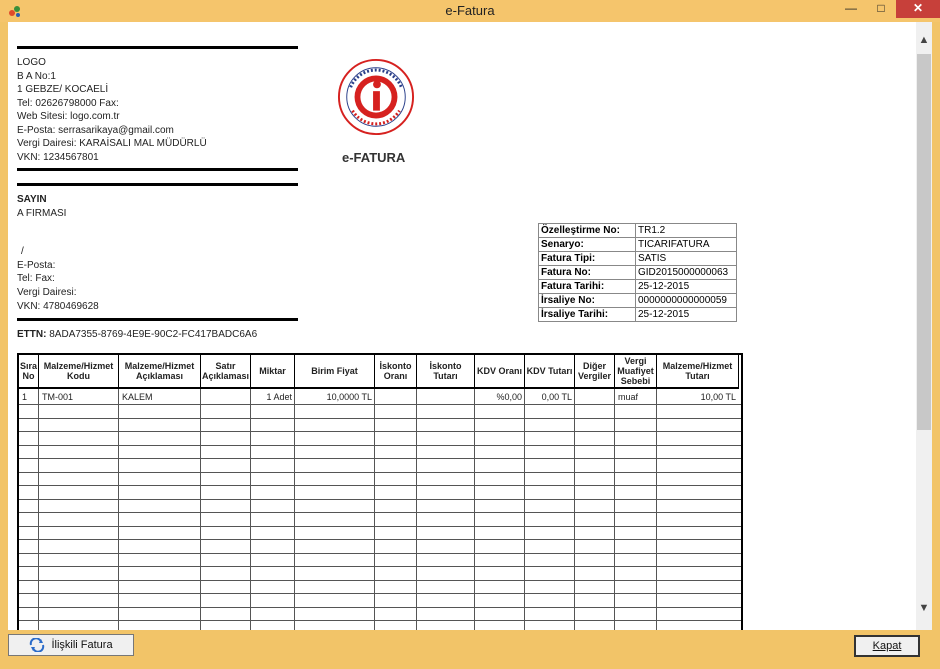 The width and height of the screenshot is (940, 669). I want to click on seller-line: Tel: 02626798000 Fax:, so click(68, 103).